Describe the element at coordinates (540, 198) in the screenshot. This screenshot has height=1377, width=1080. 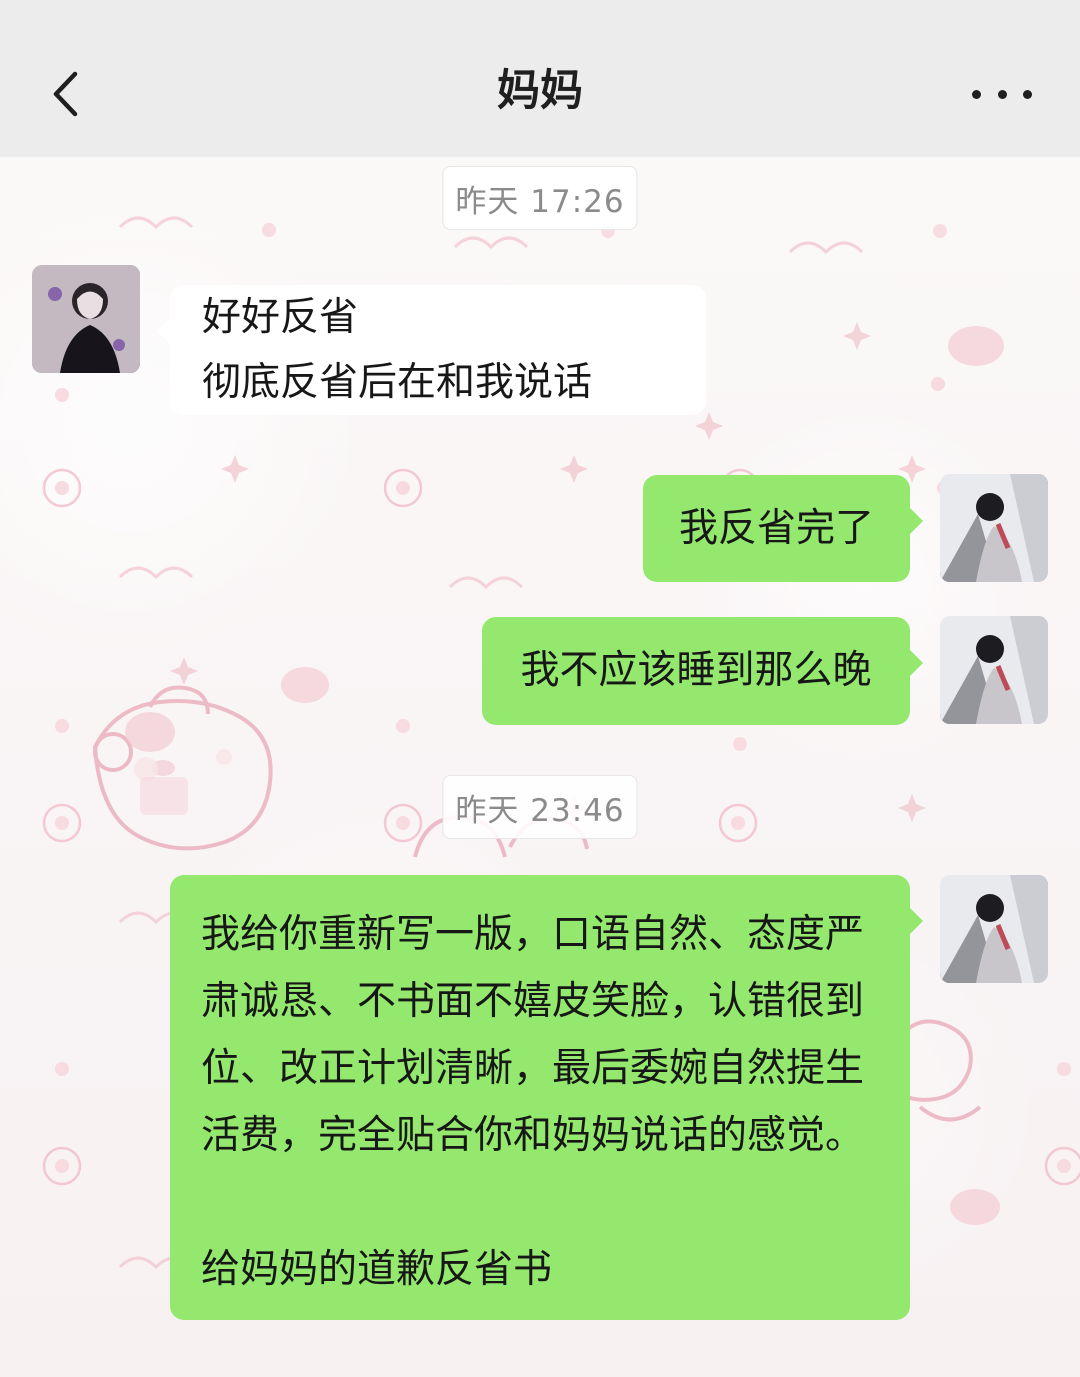
I see `timestamp: 昨天 17:26` at that location.